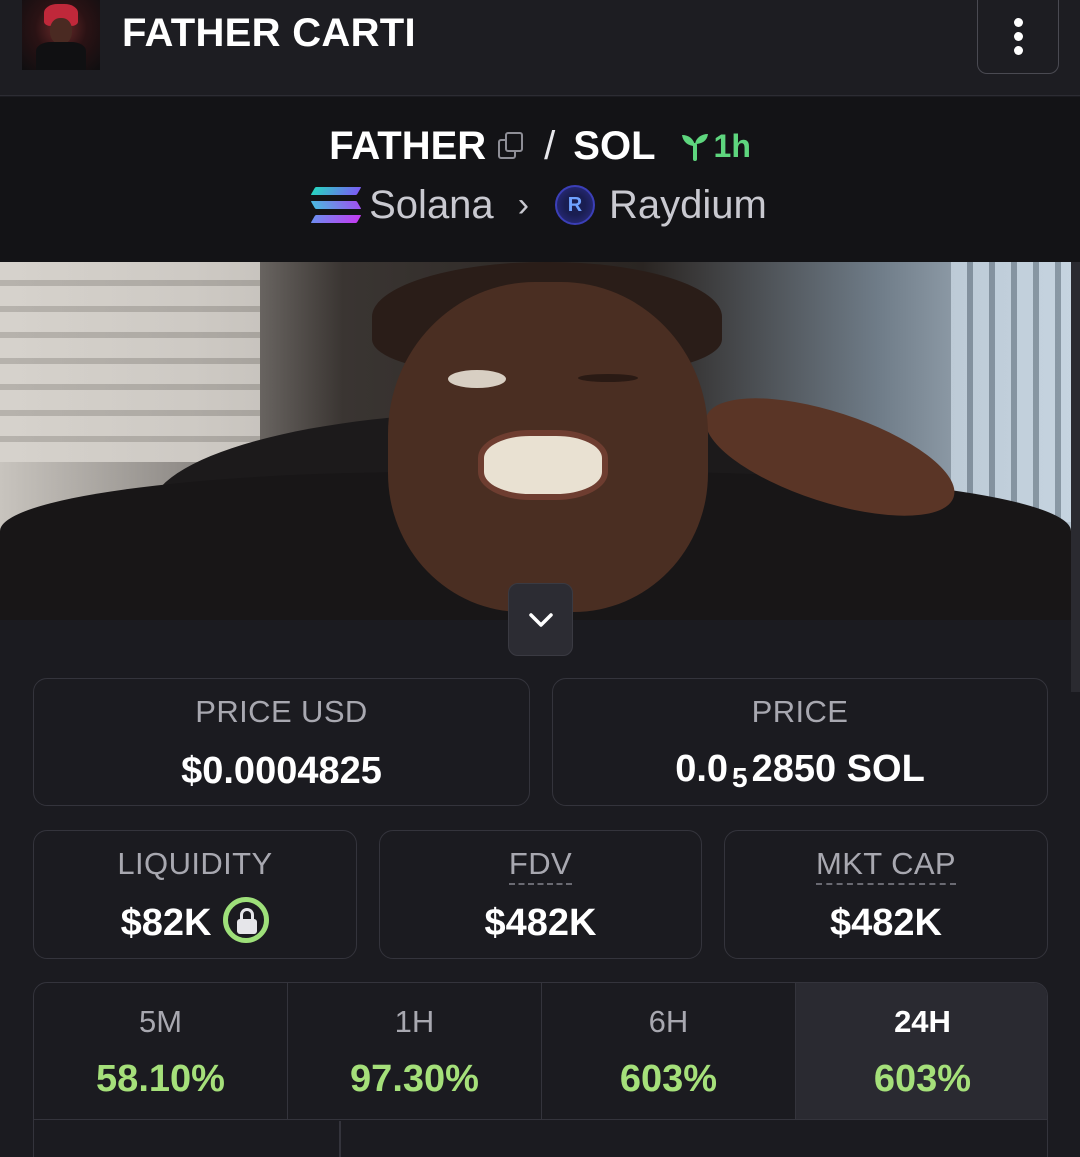  What do you see at coordinates (1018, 22) in the screenshot?
I see `vertical-dots-icon` at bounding box center [1018, 22].